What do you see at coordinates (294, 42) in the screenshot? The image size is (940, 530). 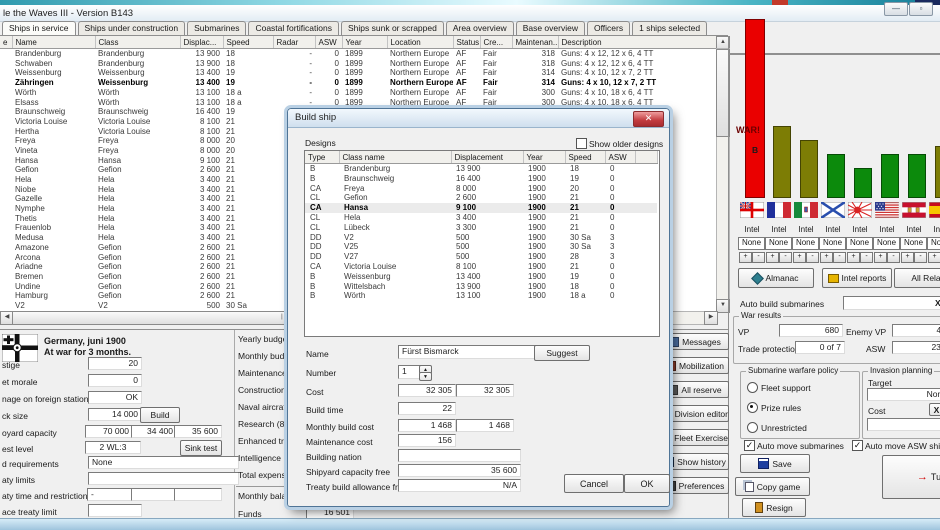 I see `column-header: Radar` at bounding box center [294, 42].